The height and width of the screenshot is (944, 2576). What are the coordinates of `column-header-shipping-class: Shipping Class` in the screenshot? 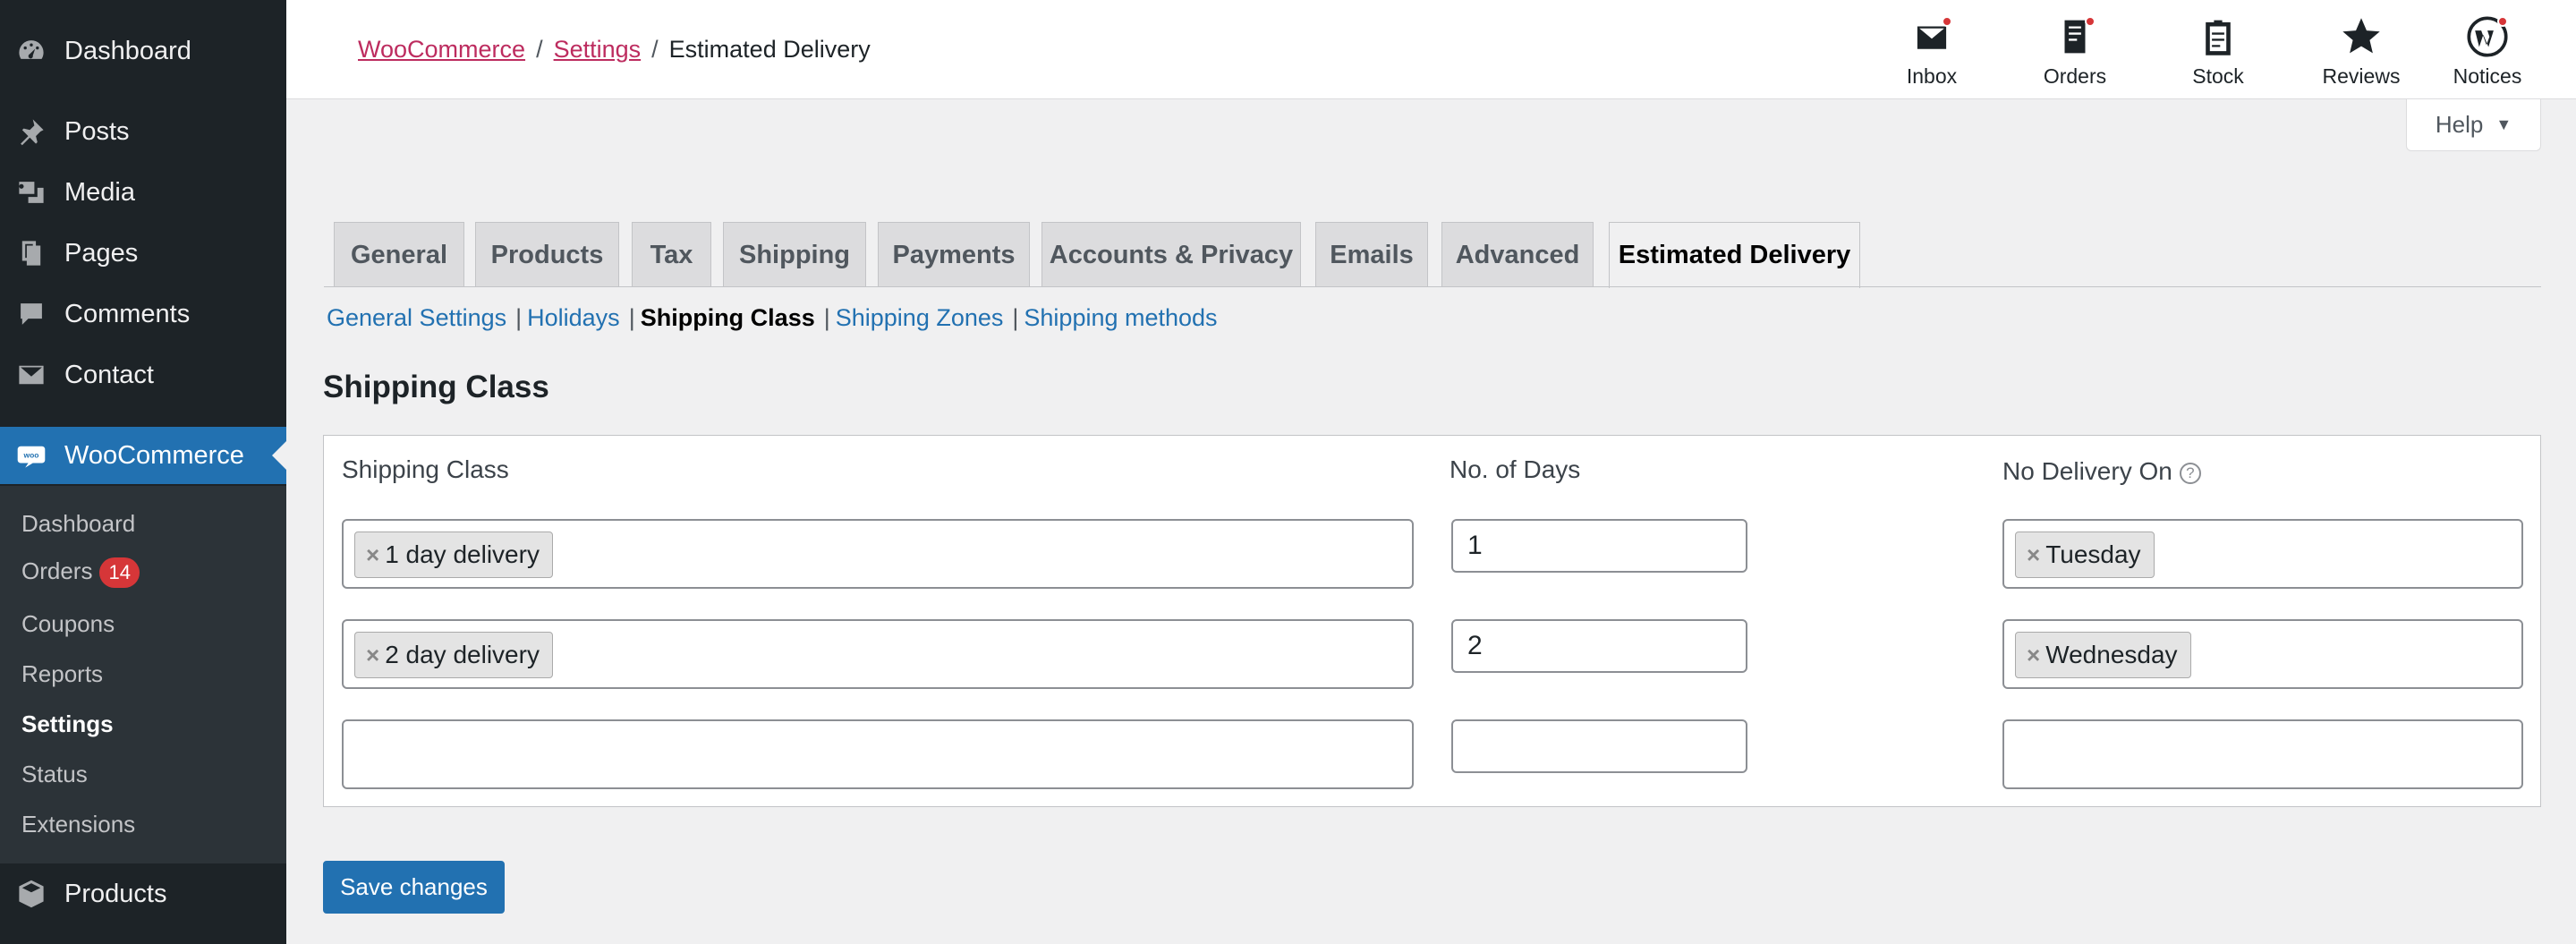 It's located at (425, 469).